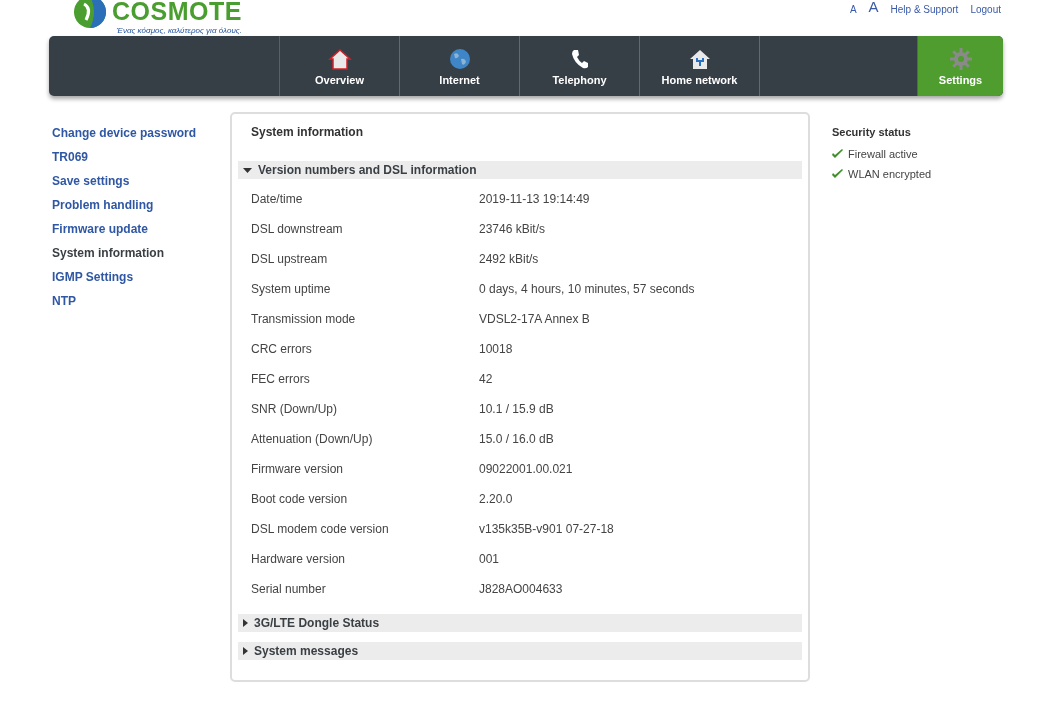 Image resolution: width=1061 pixels, height=705 pixels. I want to click on info-value: 10.1 / 15.9 dB, so click(517, 409).